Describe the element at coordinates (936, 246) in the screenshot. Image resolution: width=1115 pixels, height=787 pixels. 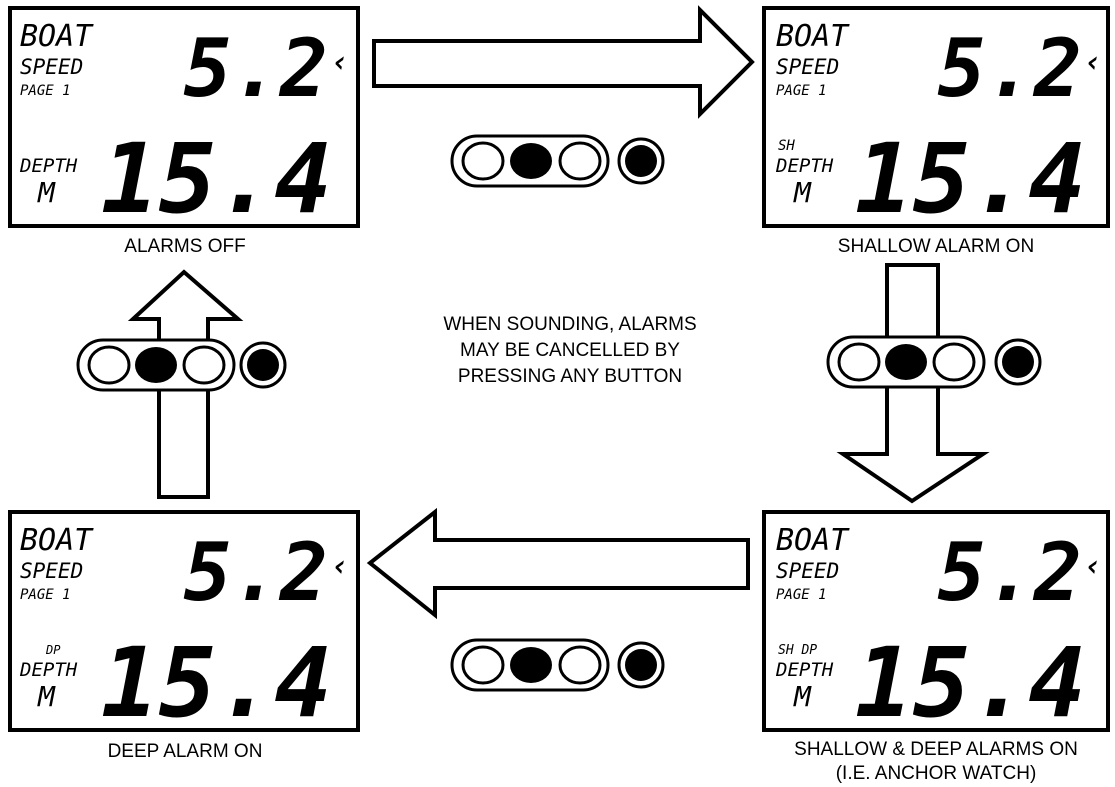
I see `caption-shallow-alarm: SHALLOW ALARM ON` at that location.